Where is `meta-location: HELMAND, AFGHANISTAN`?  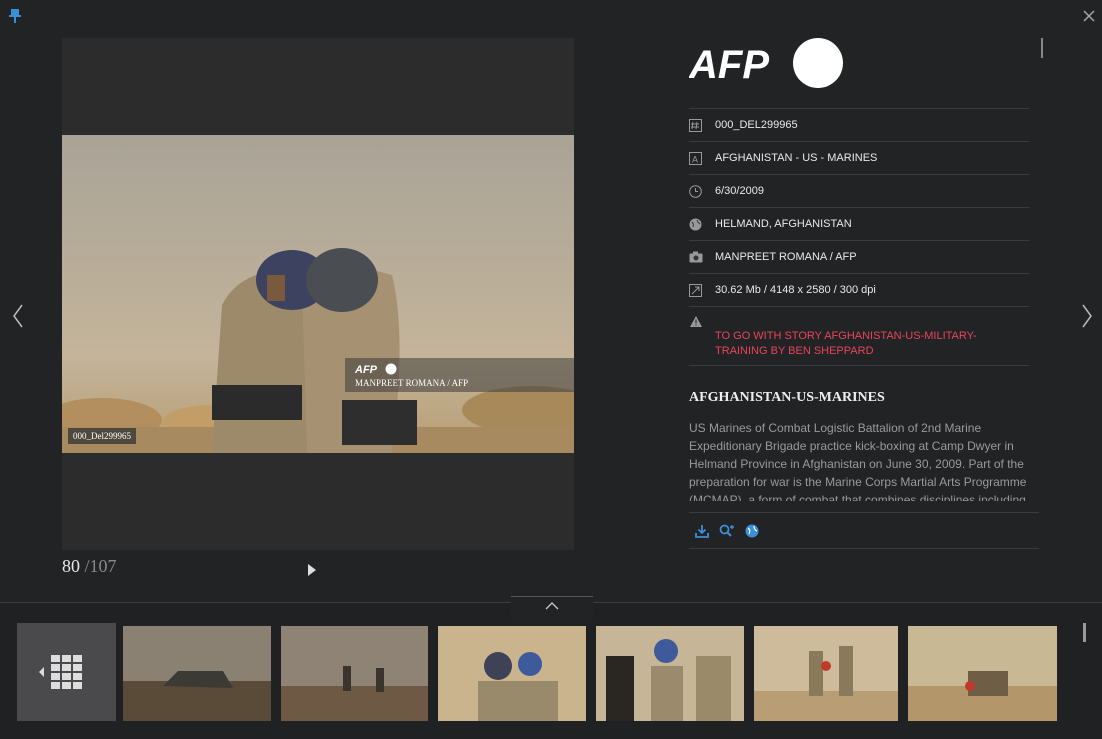
meta-location: HELMAND, AFGHANISTAN is located at coordinates (783, 224).